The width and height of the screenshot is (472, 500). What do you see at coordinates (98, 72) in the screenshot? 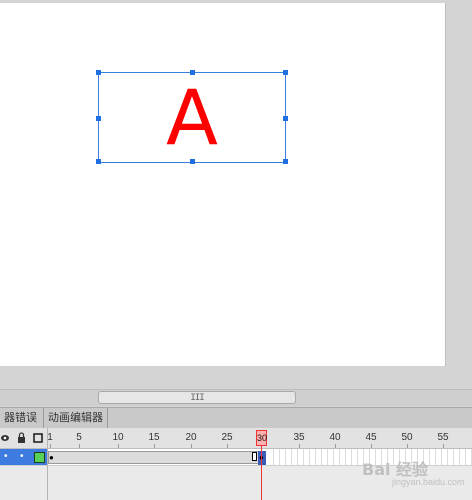
I see `handle-top-left` at bounding box center [98, 72].